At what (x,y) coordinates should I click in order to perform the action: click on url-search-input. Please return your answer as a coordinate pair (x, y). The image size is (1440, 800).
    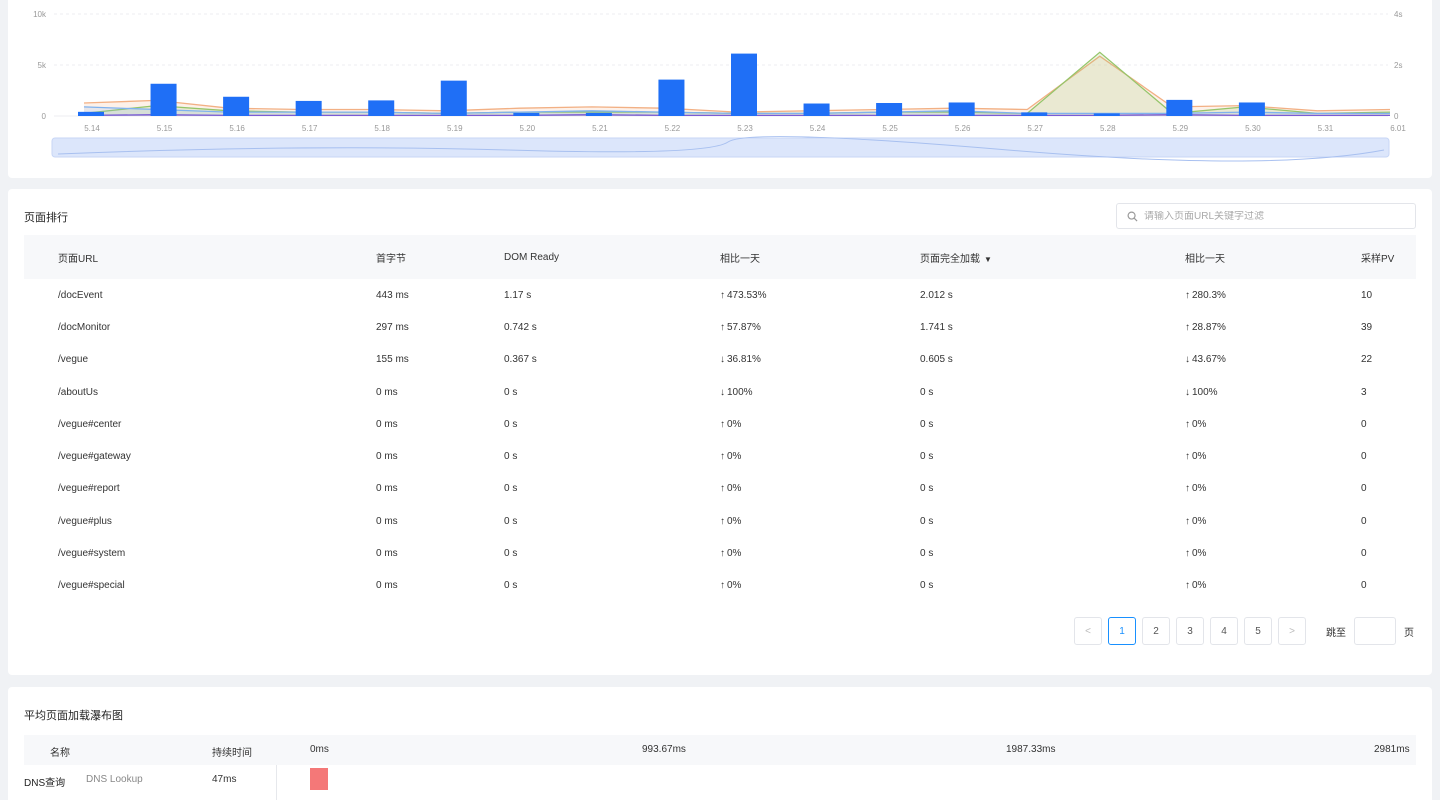
    Looking at the image, I should click on (1269, 216).